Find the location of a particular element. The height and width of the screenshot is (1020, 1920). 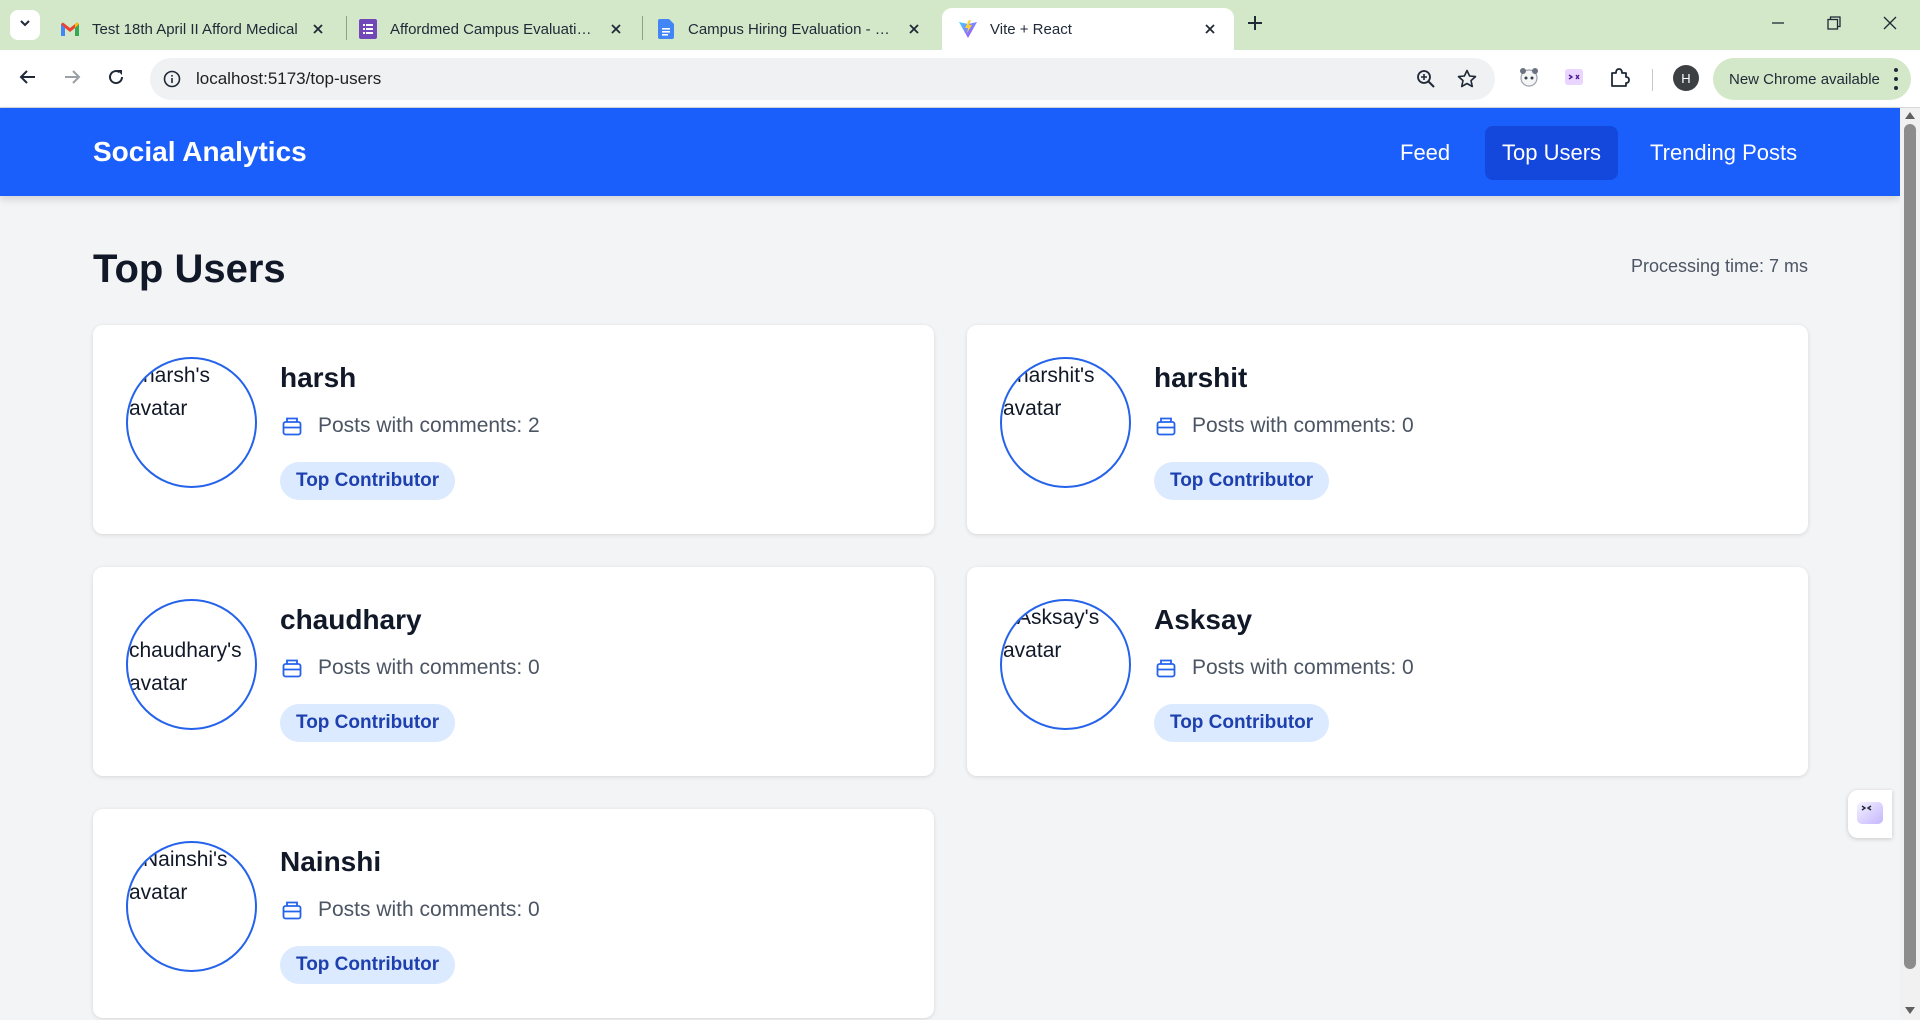

avatar-alt-text: harsh's avatar is located at coordinates (170, 392).